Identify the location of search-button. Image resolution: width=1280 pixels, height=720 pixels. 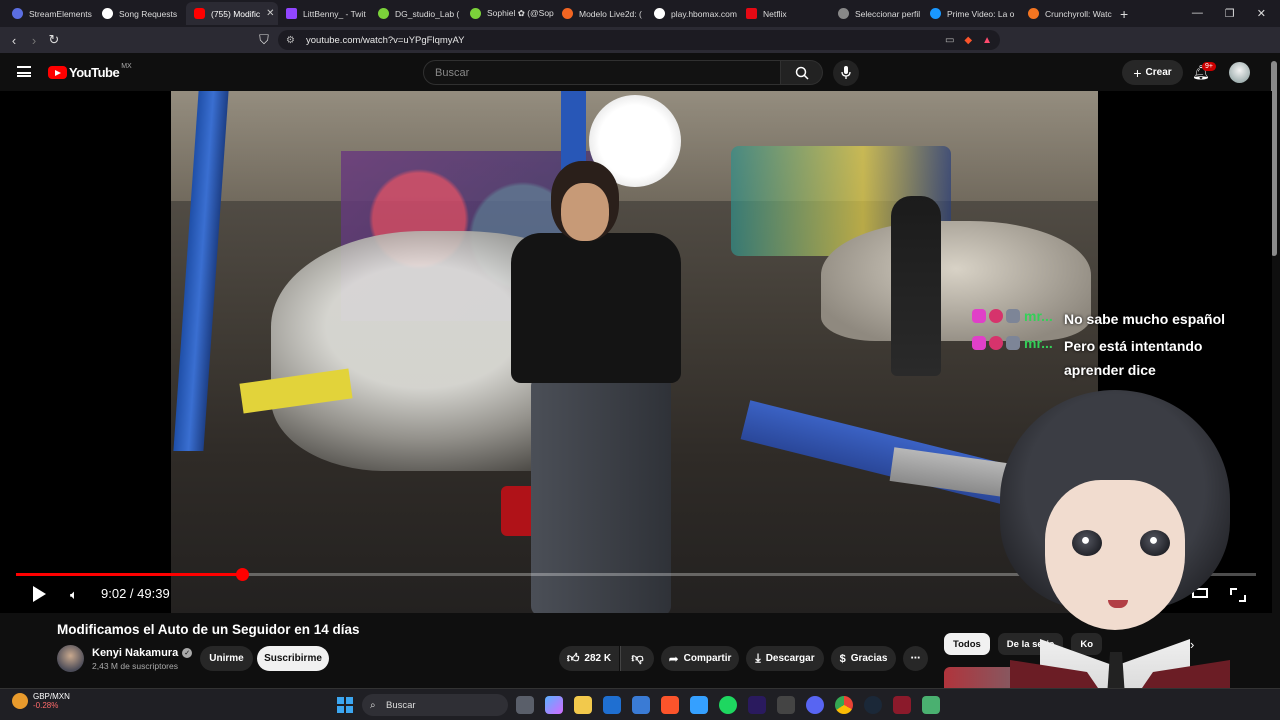
(802, 72).